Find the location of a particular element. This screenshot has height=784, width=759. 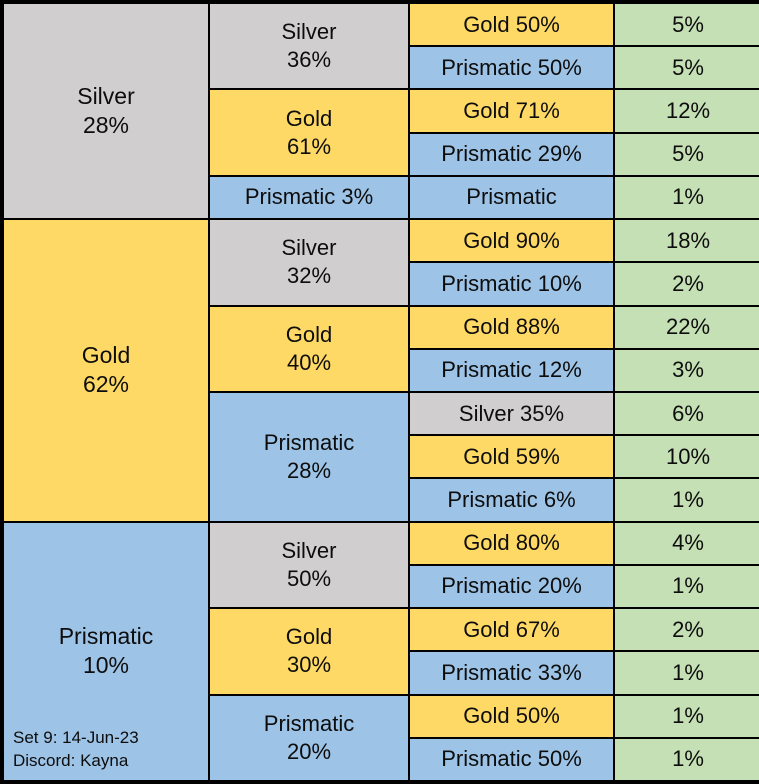

level3-cell: Prismatic is located at coordinates (511, 197).